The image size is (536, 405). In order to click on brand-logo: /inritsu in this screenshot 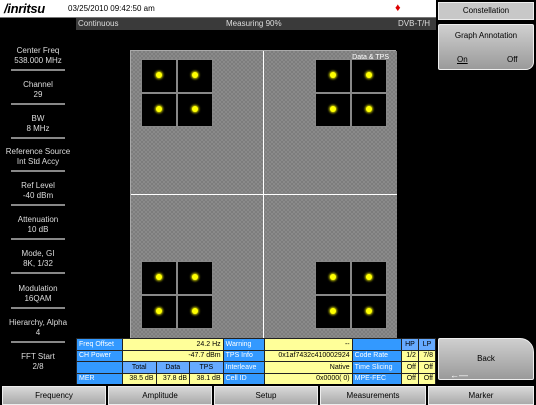, I will do `click(24, 8)`.